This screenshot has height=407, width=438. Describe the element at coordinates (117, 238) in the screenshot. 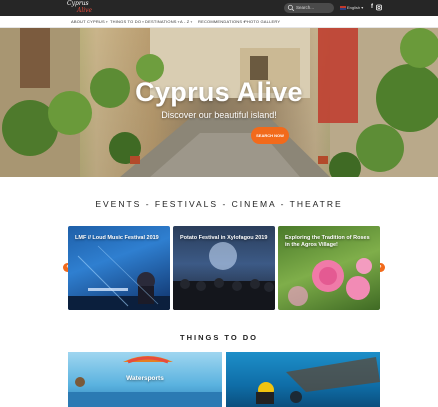

I see `event-card-title: LMF // Loud Music Festival 2019` at that location.